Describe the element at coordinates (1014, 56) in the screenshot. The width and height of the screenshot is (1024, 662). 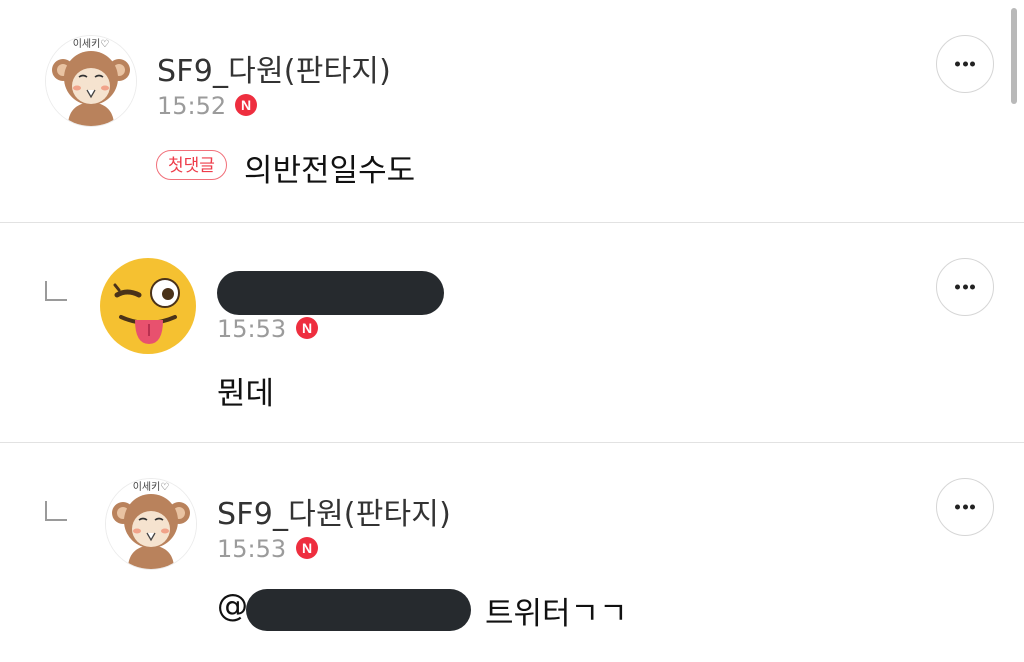
I see `scrollbar` at that location.